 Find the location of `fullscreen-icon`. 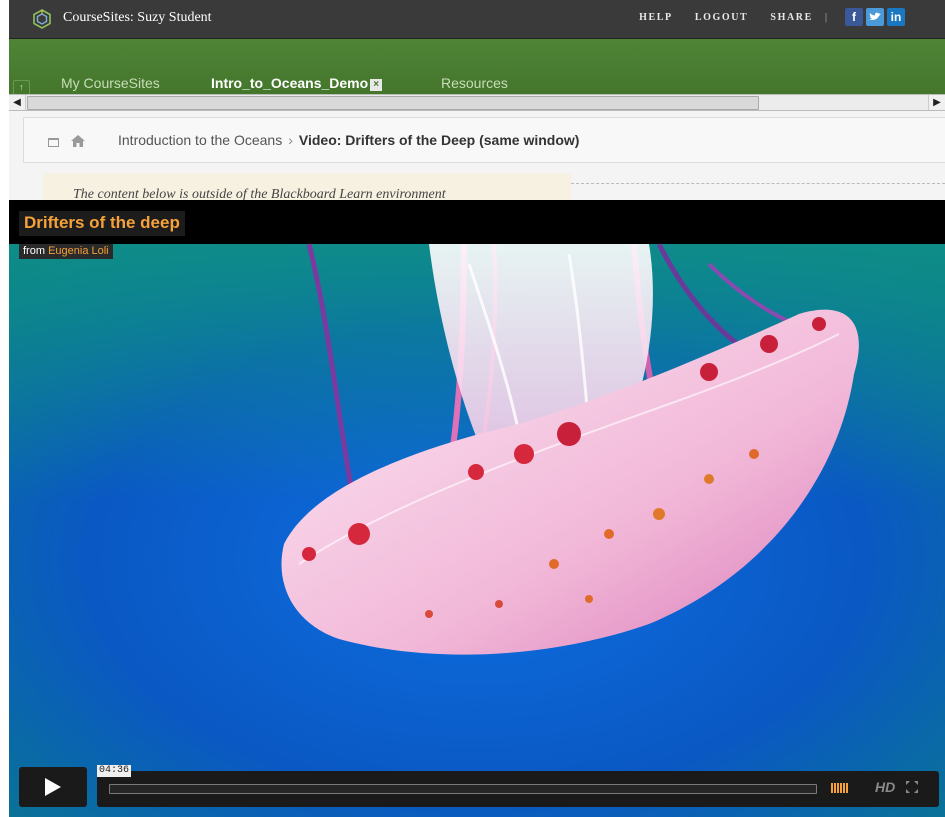

fullscreen-icon is located at coordinates (912, 787).